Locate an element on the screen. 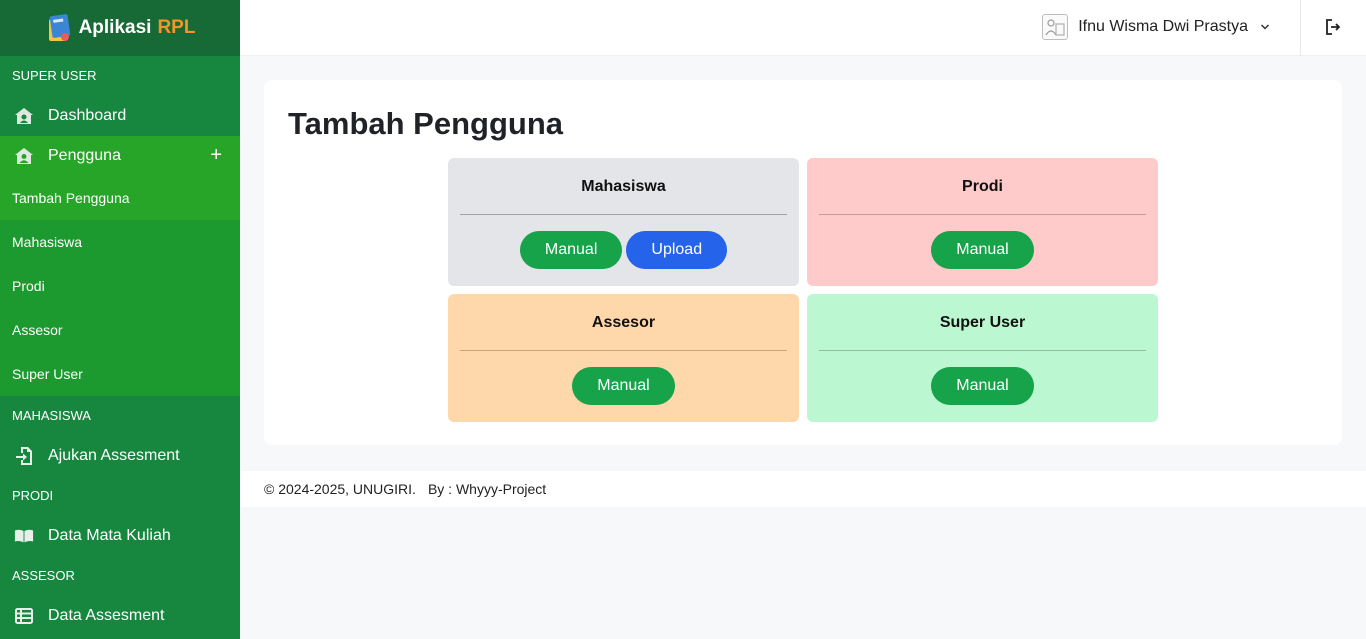  user-name: Ifnu Wisma Dwi Prastya is located at coordinates (1163, 27).